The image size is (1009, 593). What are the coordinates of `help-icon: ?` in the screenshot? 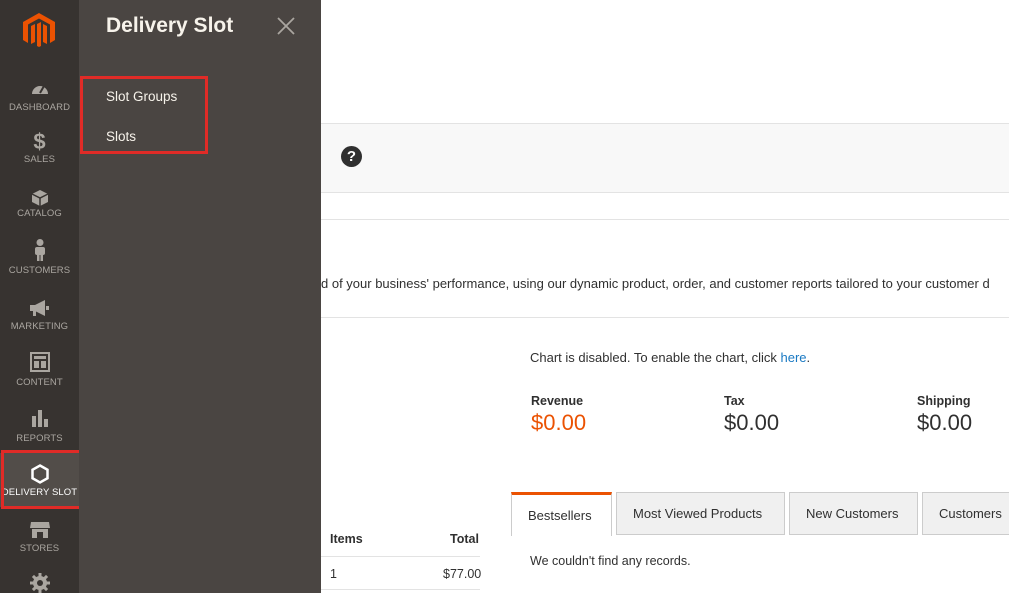 It's located at (351, 156).